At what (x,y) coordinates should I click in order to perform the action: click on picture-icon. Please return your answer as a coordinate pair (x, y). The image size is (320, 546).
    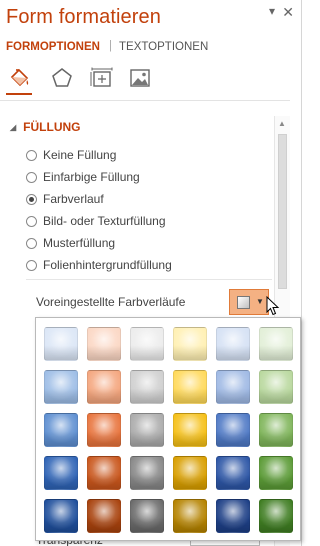
    Looking at the image, I should click on (140, 78).